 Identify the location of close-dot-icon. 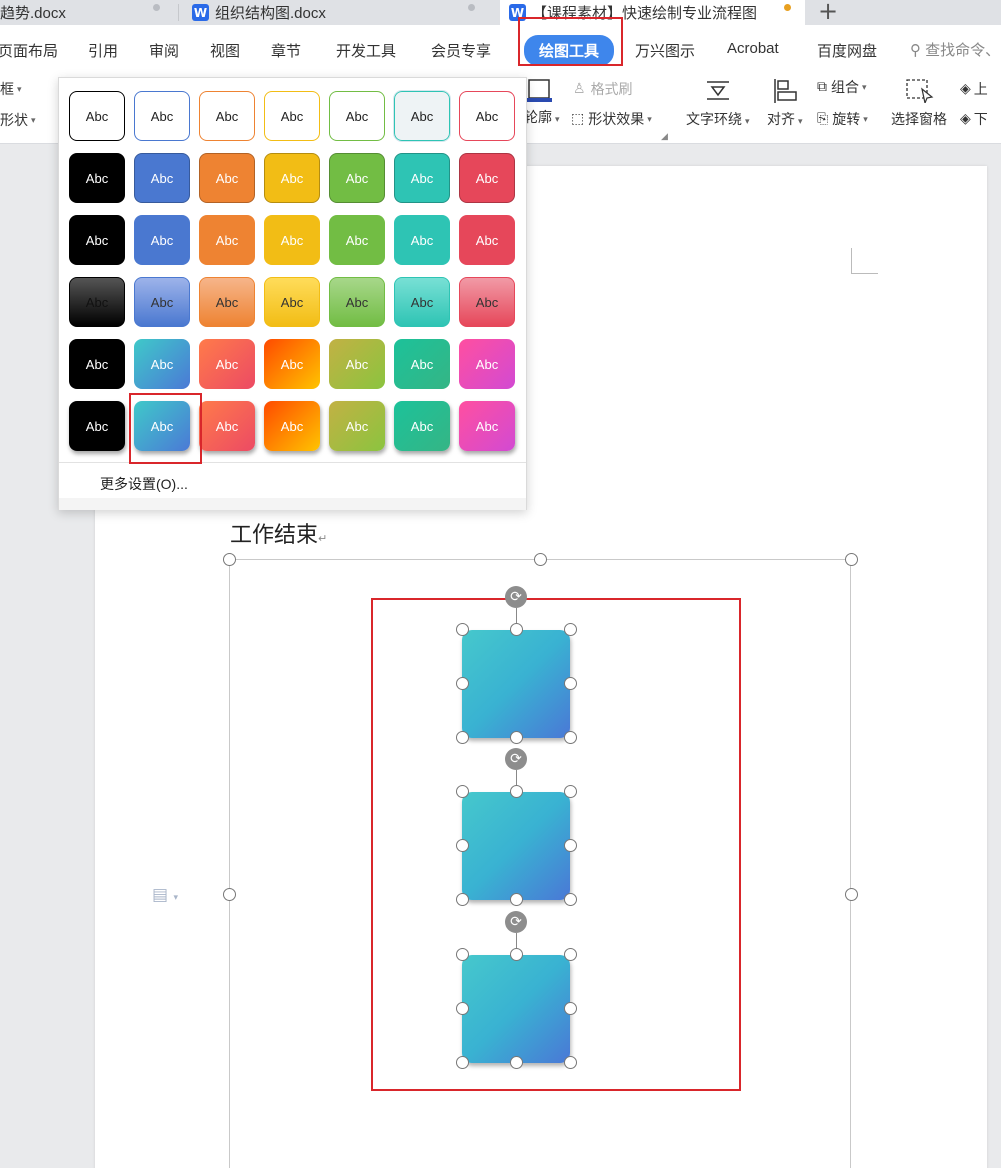
(156, 7).